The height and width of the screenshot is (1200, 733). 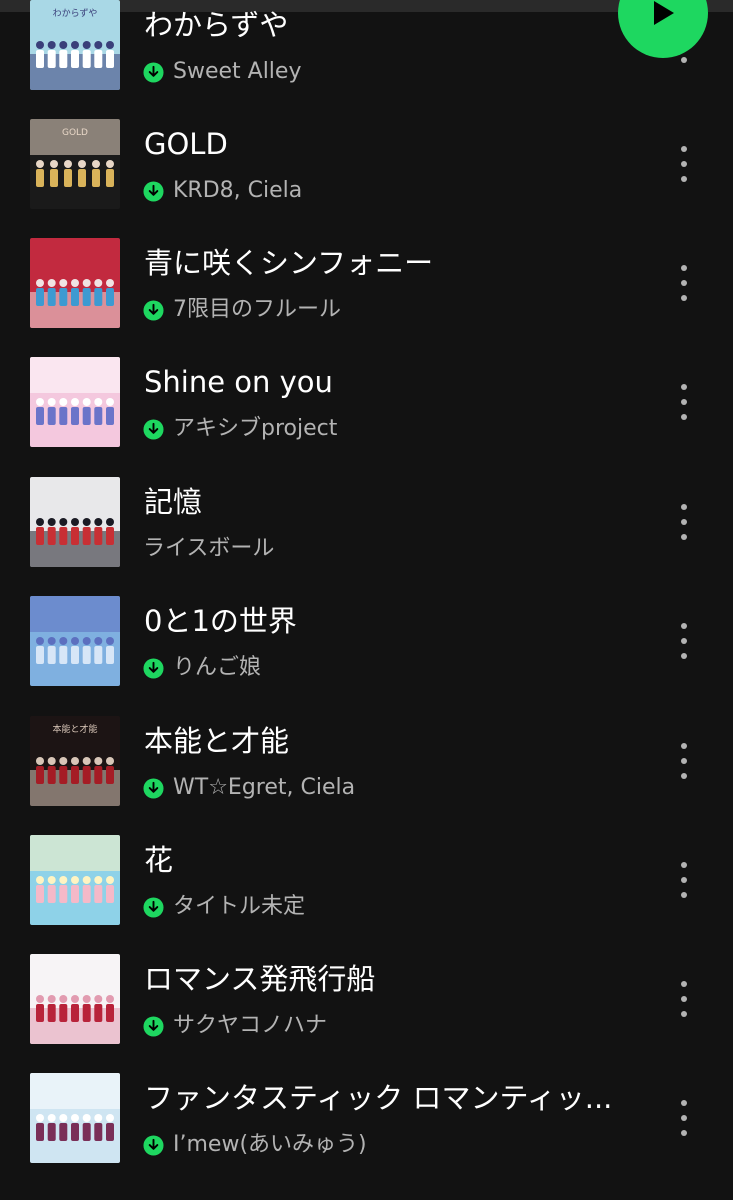 What do you see at coordinates (366, 158) in the screenshot?
I see `track-row: GOLD GOLD KRD8, Ciela` at bounding box center [366, 158].